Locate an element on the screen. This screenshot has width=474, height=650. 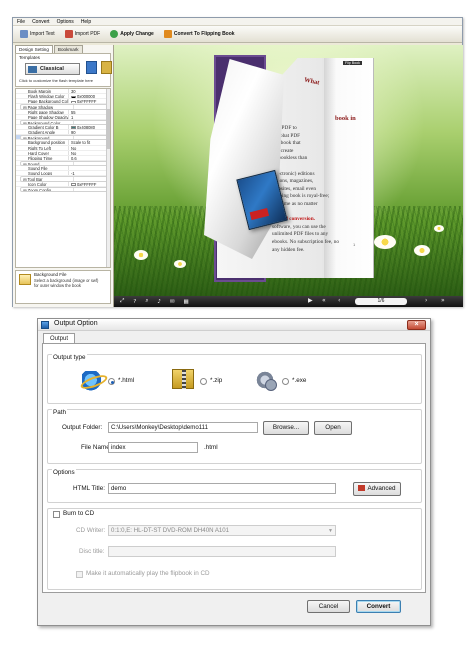
apply-change-button: Apply Change is located at coordinates (132, 34).